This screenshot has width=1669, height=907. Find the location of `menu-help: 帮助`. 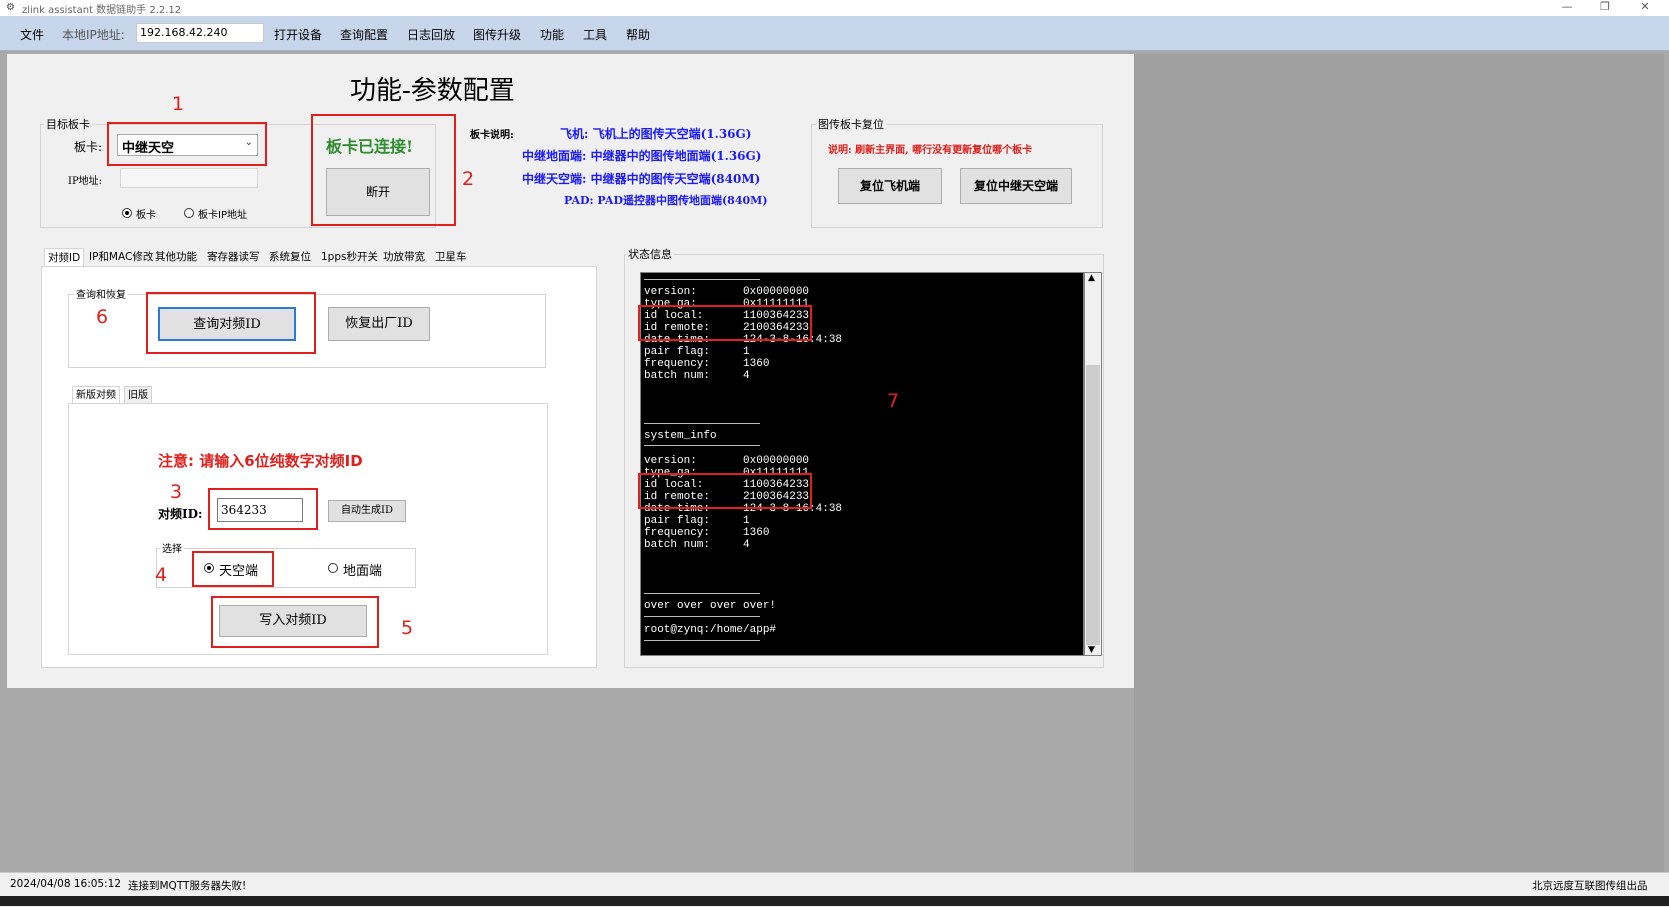

menu-help: 帮助 is located at coordinates (638, 34).